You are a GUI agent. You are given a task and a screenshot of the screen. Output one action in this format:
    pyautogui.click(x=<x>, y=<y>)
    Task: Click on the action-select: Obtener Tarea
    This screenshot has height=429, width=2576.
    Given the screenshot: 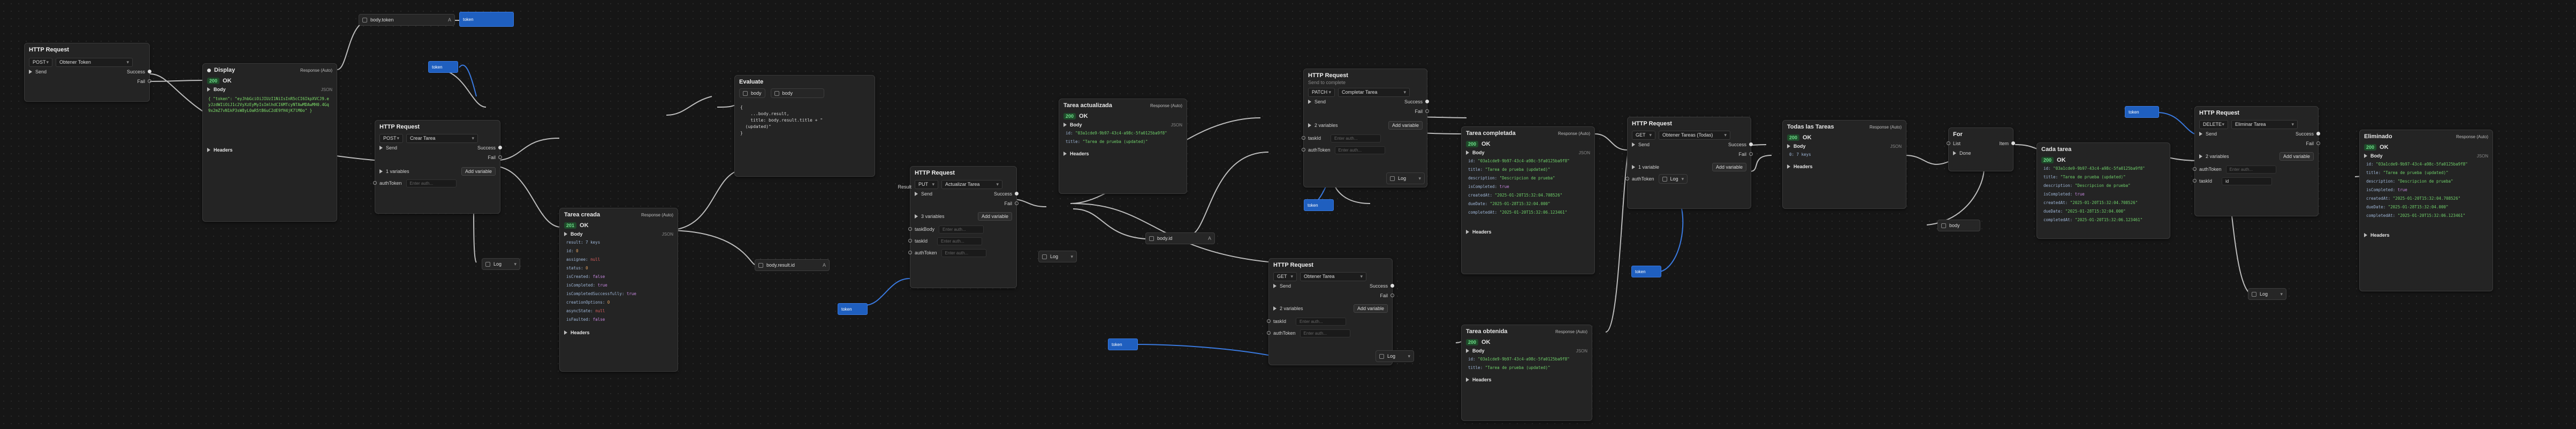 What is the action you would take?
    pyautogui.click(x=1333, y=276)
    